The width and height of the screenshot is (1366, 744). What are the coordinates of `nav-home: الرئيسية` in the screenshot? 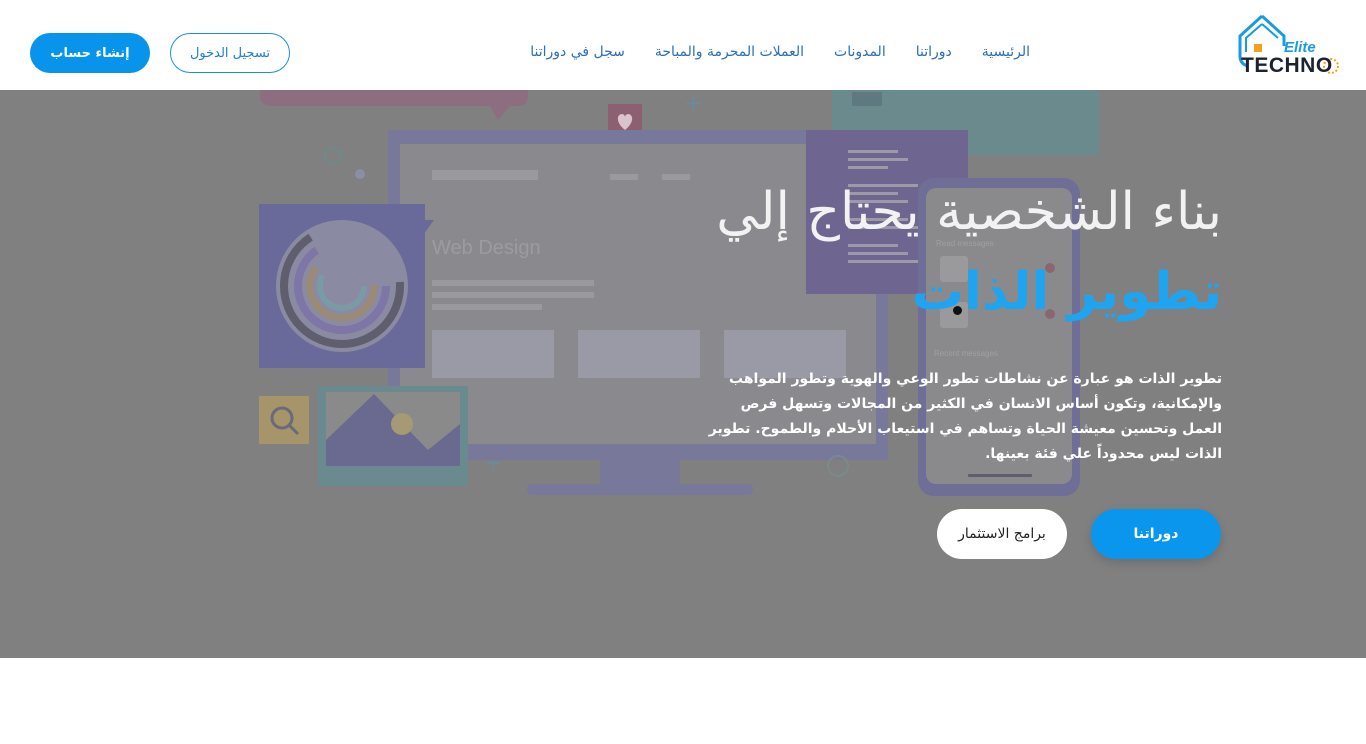 It's located at (1006, 52).